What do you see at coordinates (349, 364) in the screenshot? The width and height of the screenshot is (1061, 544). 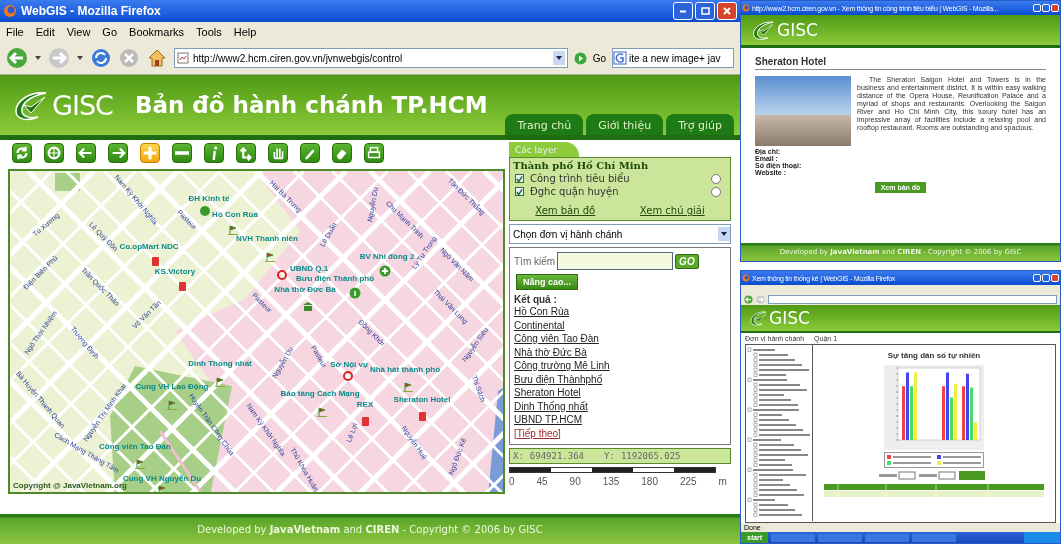 I see `place-label: Sở Nội vụ` at bounding box center [349, 364].